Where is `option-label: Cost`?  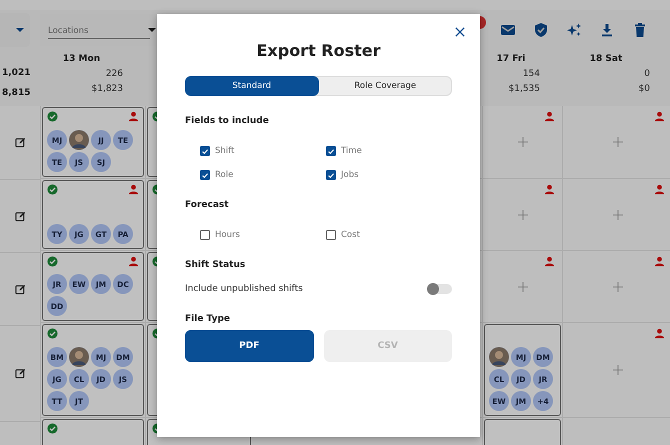
option-label: Cost is located at coordinates (350, 235).